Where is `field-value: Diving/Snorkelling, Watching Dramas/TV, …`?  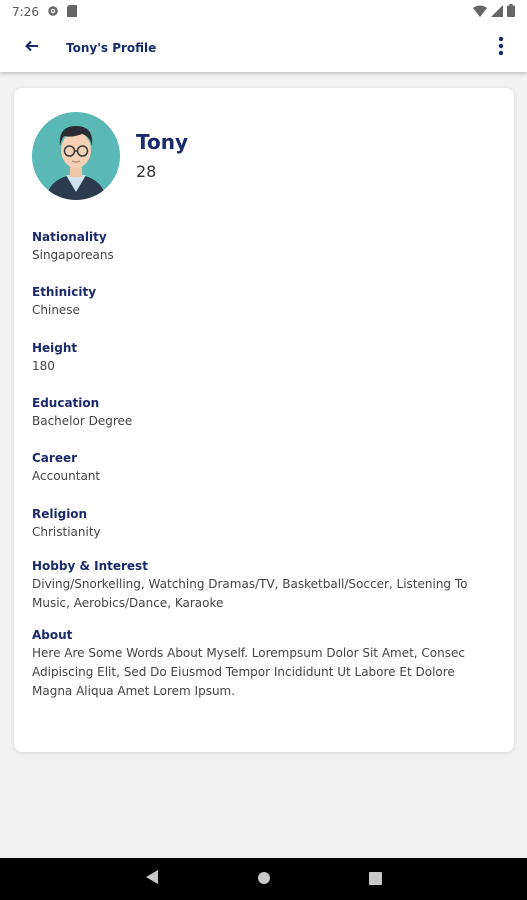
field-value: Diving/Snorkelling, Watching Dramas/TV, … is located at coordinates (250, 593).